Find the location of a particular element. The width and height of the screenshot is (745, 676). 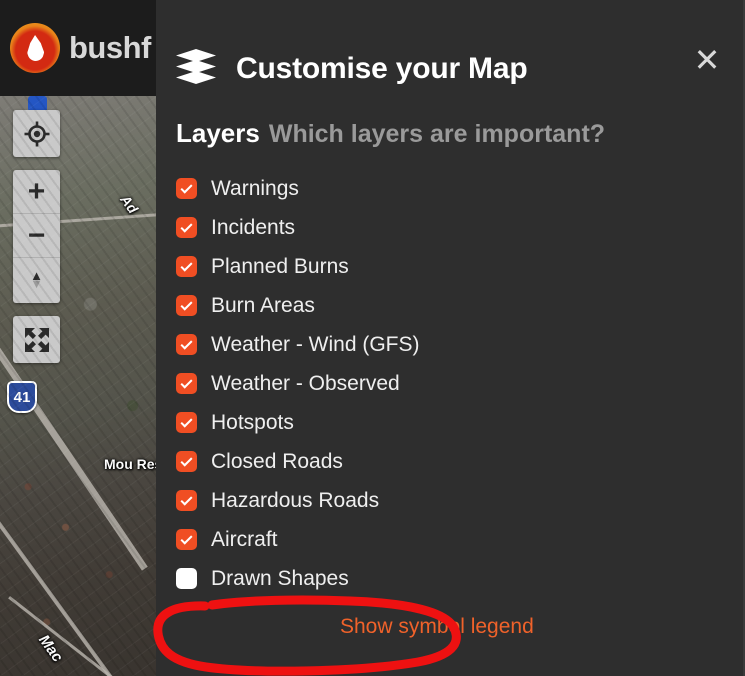

layer-row-warnings: Warnings is located at coordinates (460, 188).